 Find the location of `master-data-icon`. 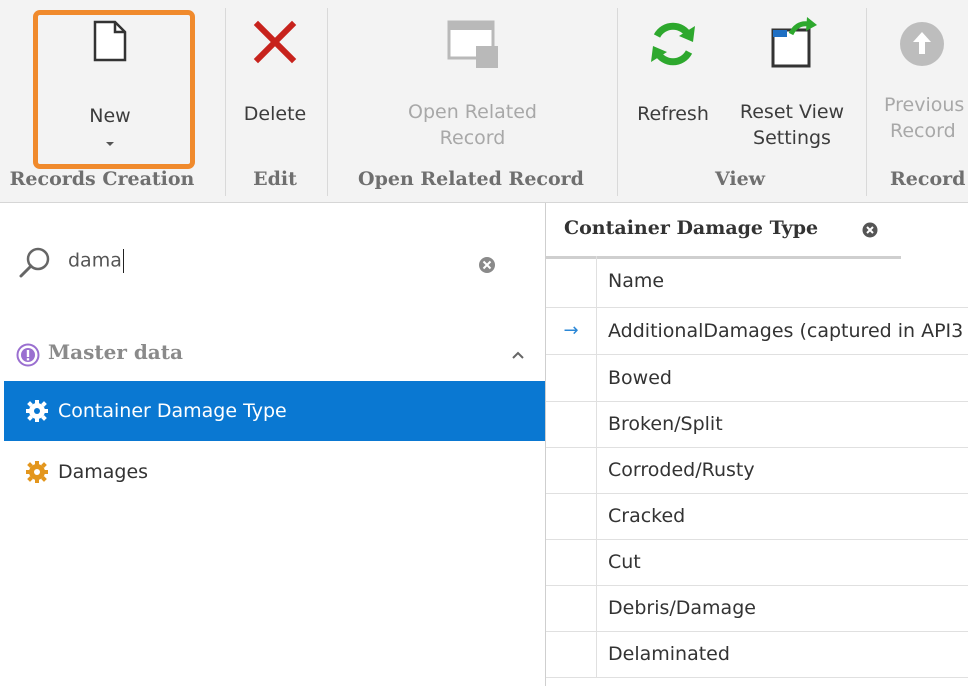

master-data-icon is located at coordinates (28, 355).